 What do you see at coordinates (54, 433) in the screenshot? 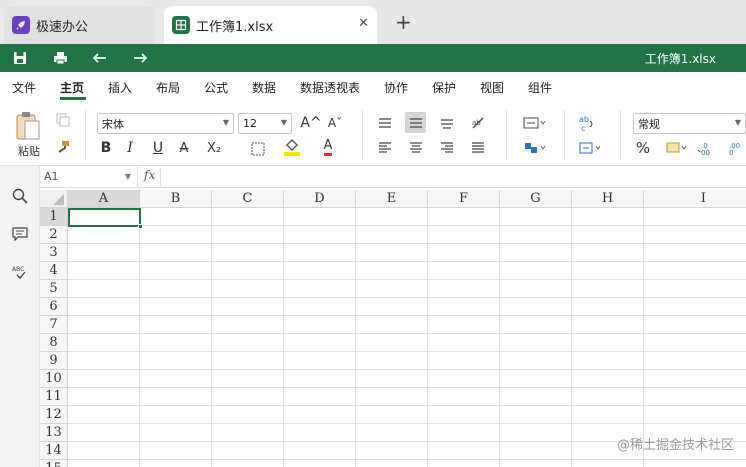
I see `row-header-13: 13` at bounding box center [54, 433].